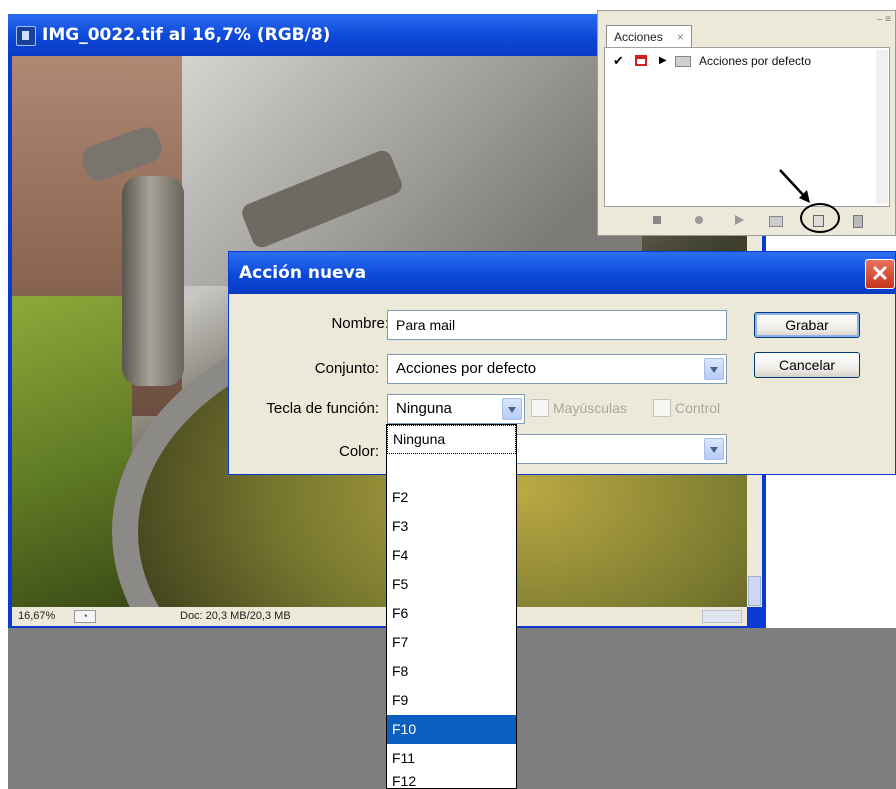 This screenshot has width=896, height=789. I want to click on function-key-value: Ninguna, so click(424, 408).